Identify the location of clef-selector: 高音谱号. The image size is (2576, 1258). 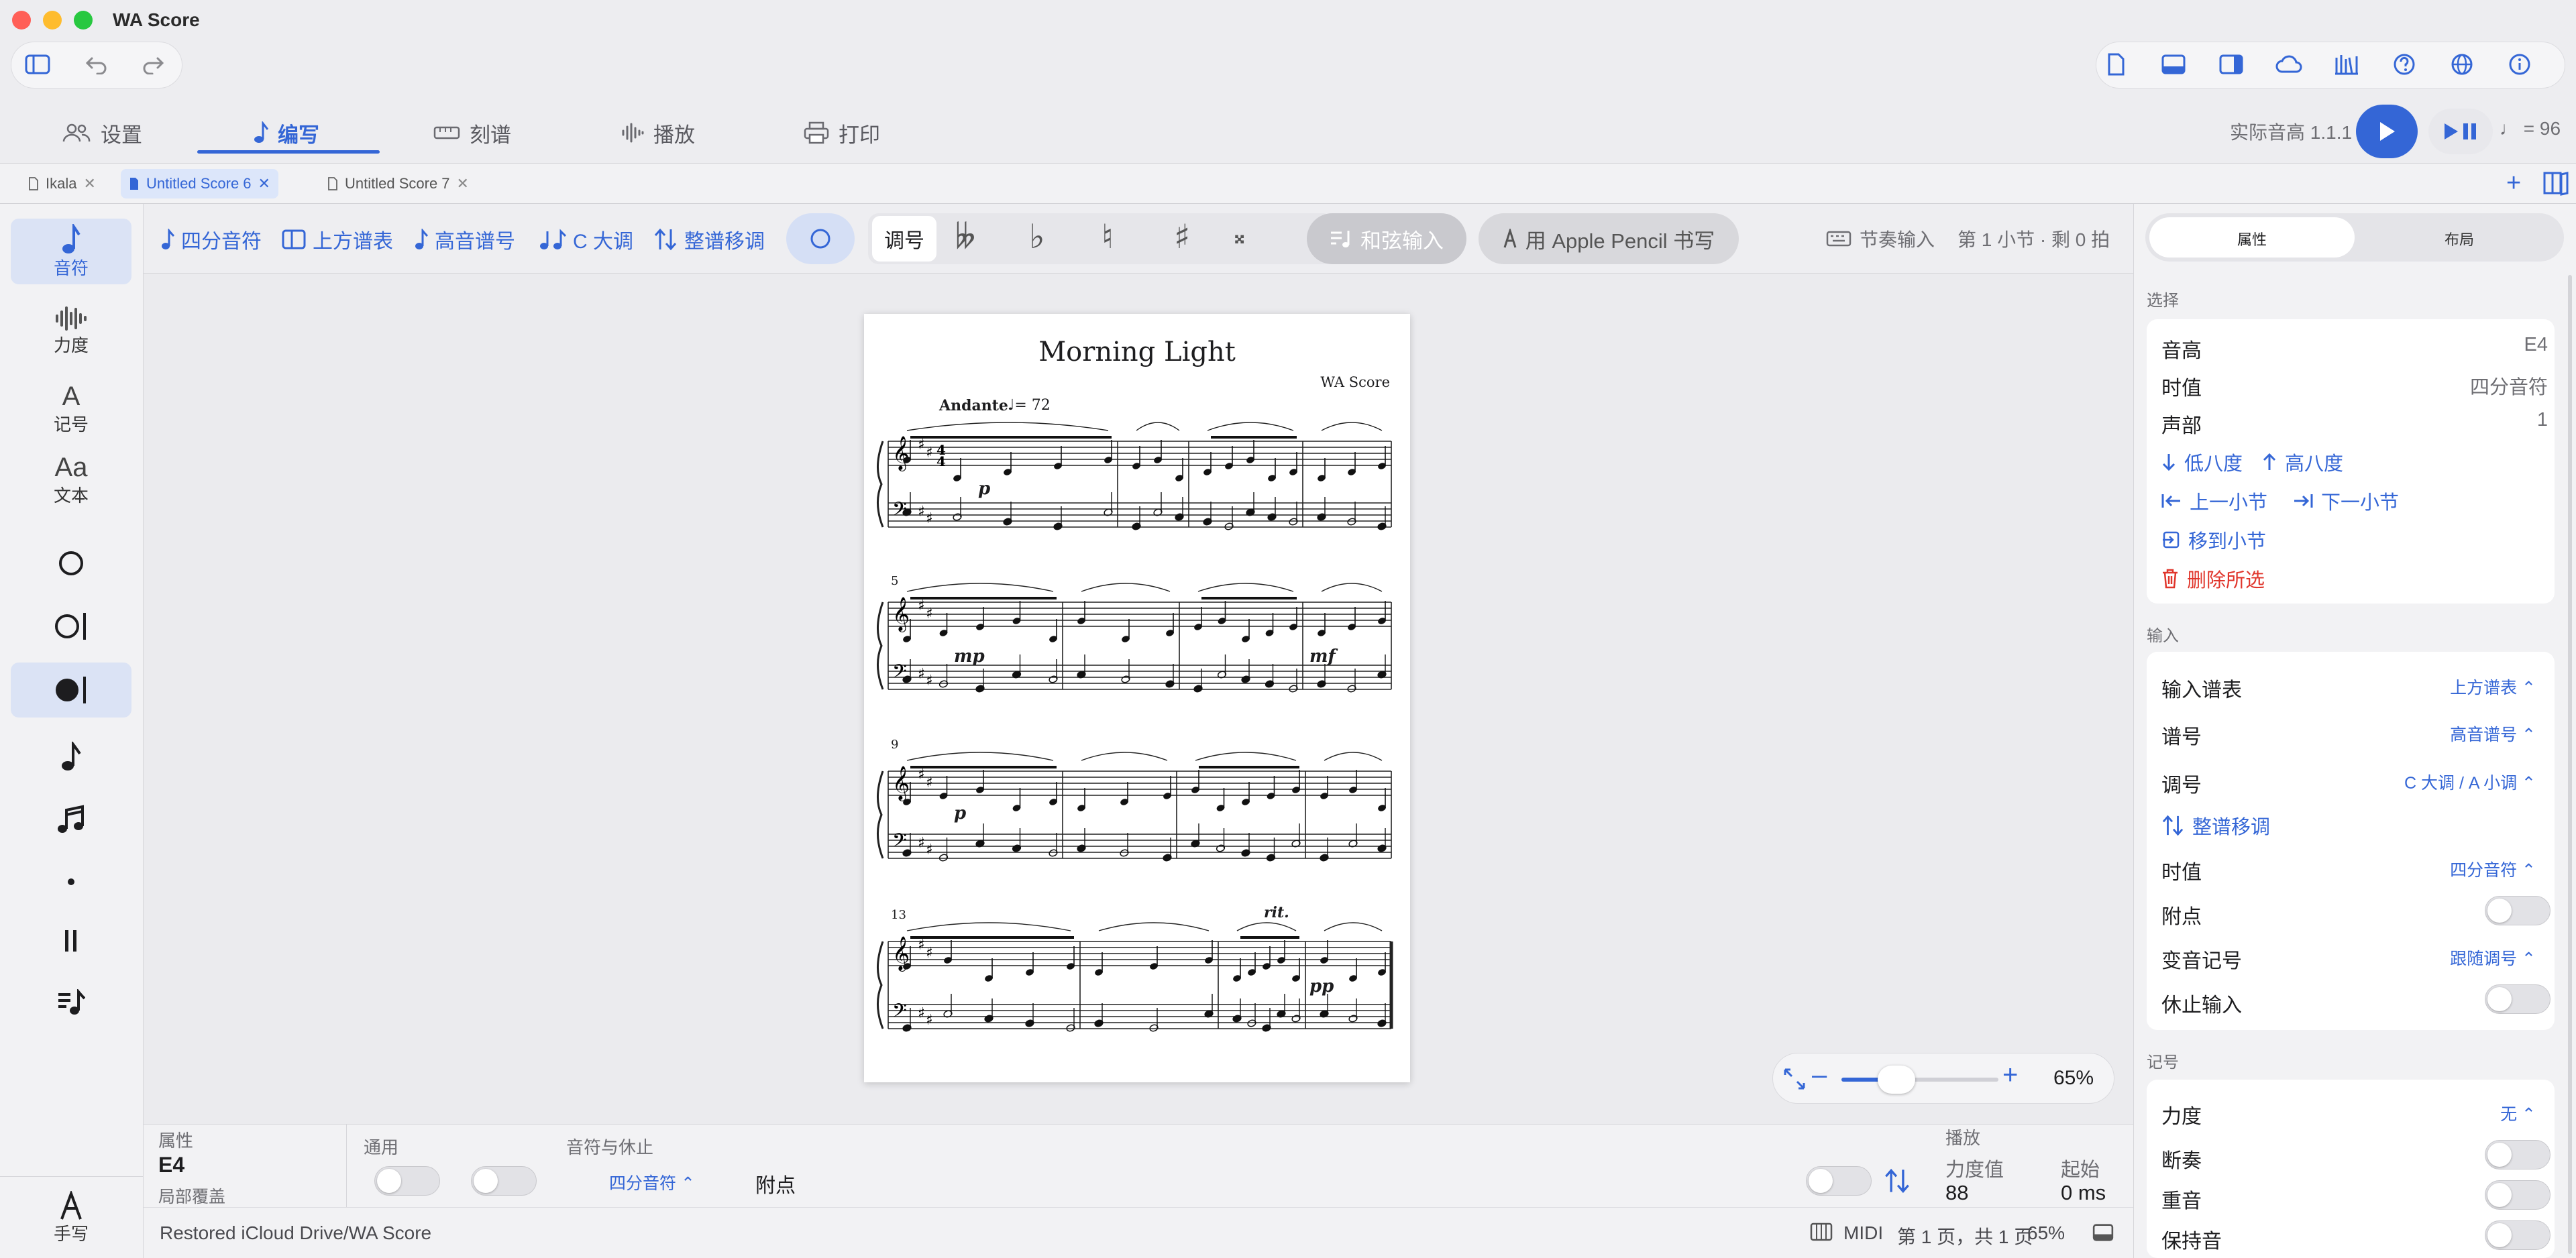
(465, 239).